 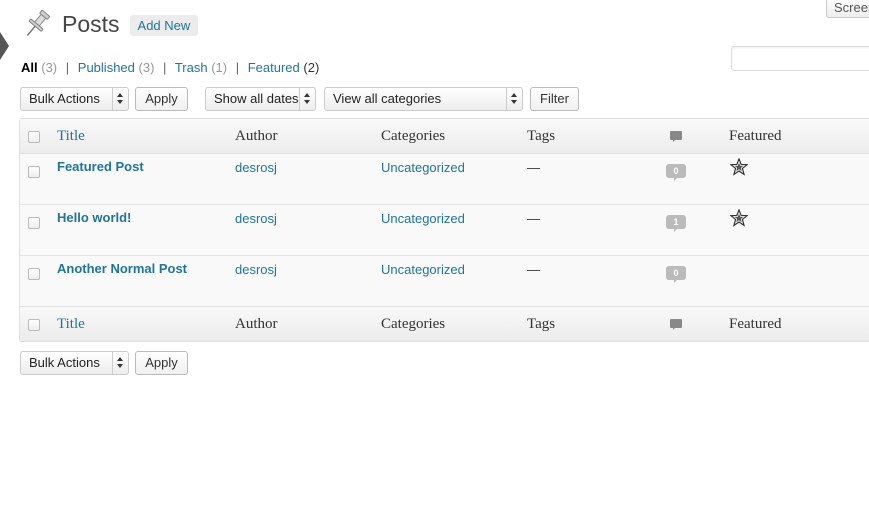 I want to click on pushpin-icon, so click(x=38, y=22).